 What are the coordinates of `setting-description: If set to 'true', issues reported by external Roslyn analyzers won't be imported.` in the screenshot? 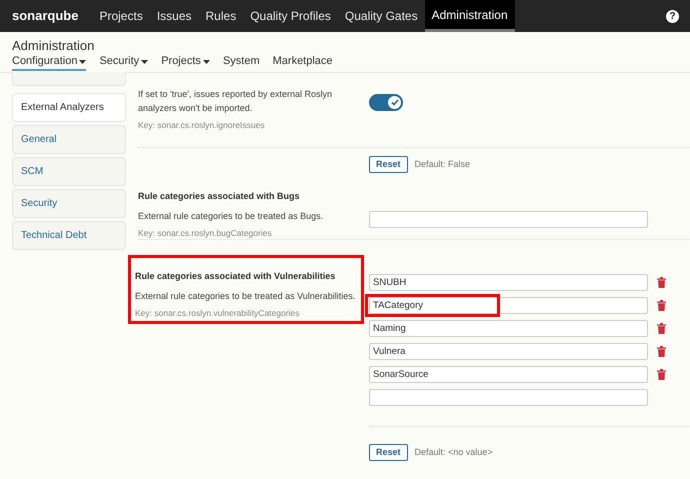 It's located at (236, 101).